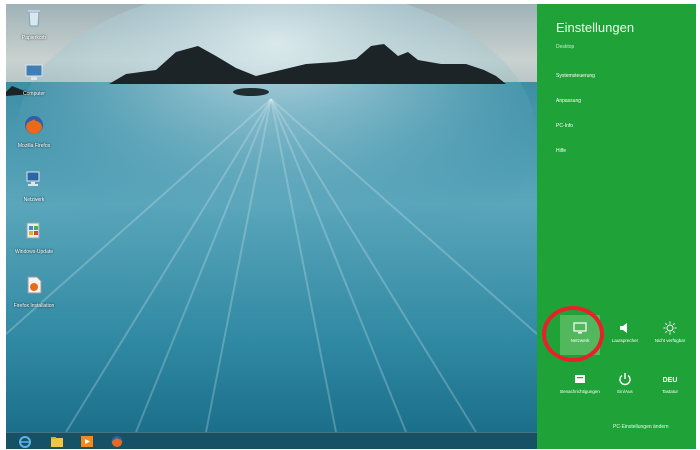 Image resolution: width=700 pixels, height=450 pixels. I want to click on taskbar, so click(271, 440).